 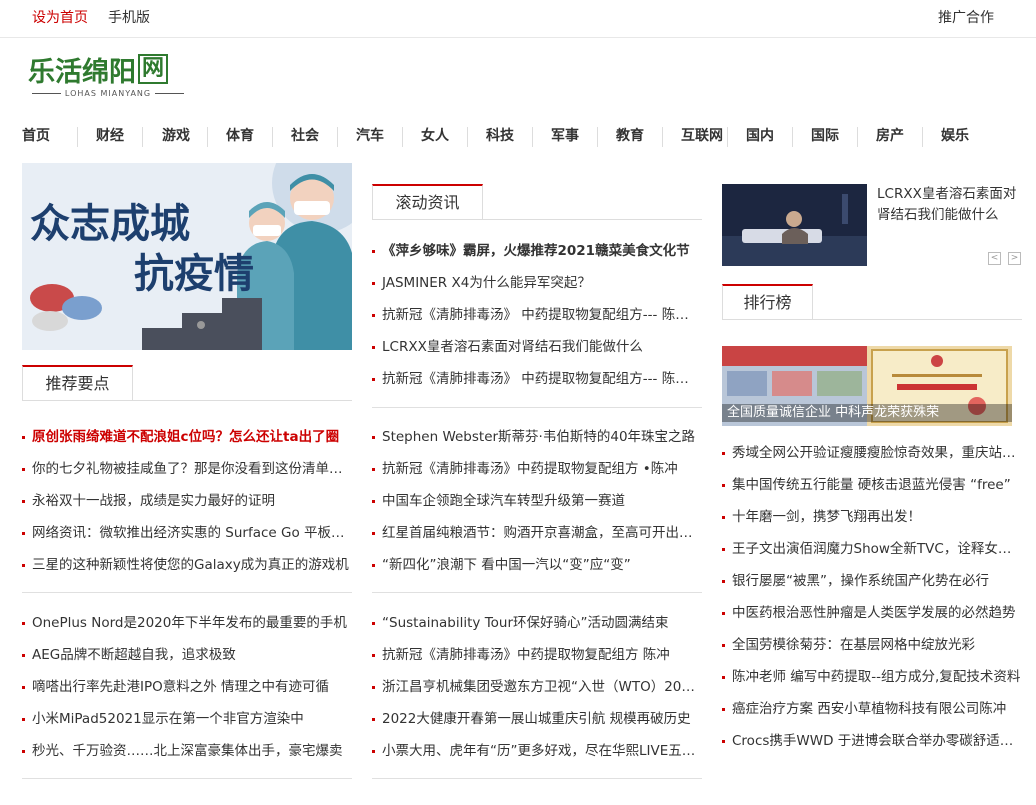 I want to click on nav-item-finance: 财经, so click(x=110, y=135).